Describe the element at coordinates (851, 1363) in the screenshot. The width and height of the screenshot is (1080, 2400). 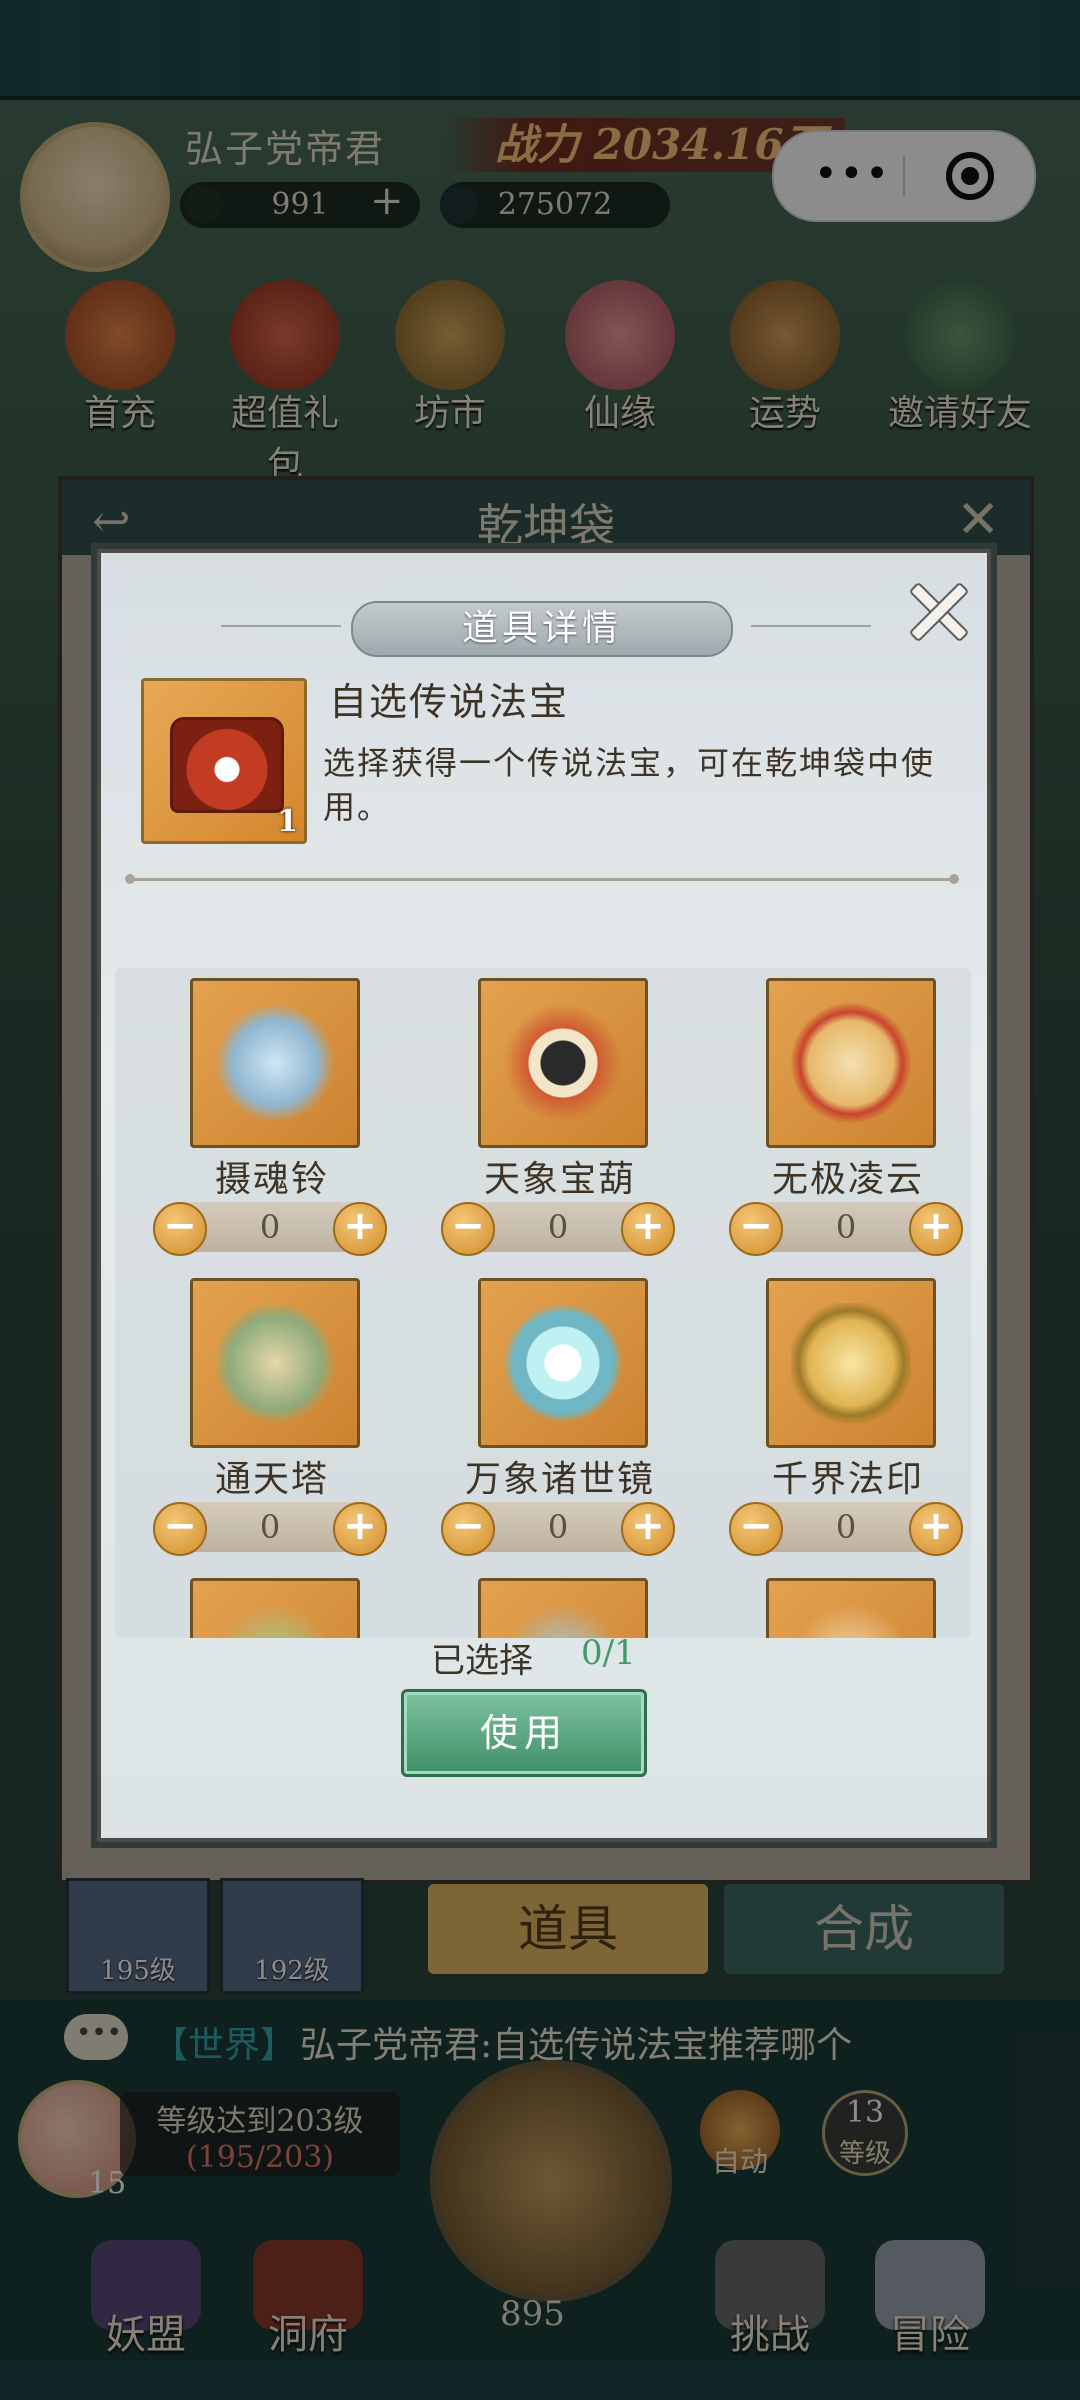
I see `seal-icon` at that location.